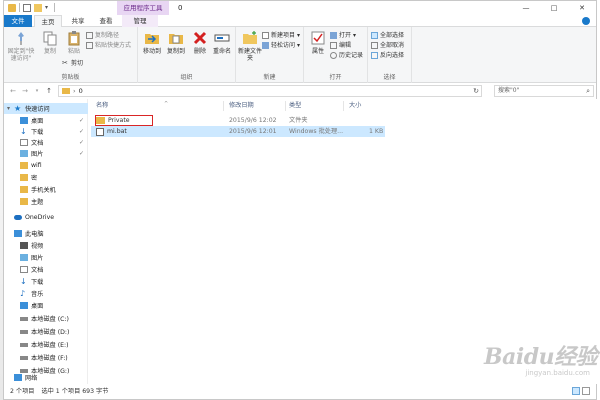 Image resolution: width=600 pixels, height=400 pixels. Describe the element at coordinates (27, 7) in the screenshot. I see `properties-icon` at that location.